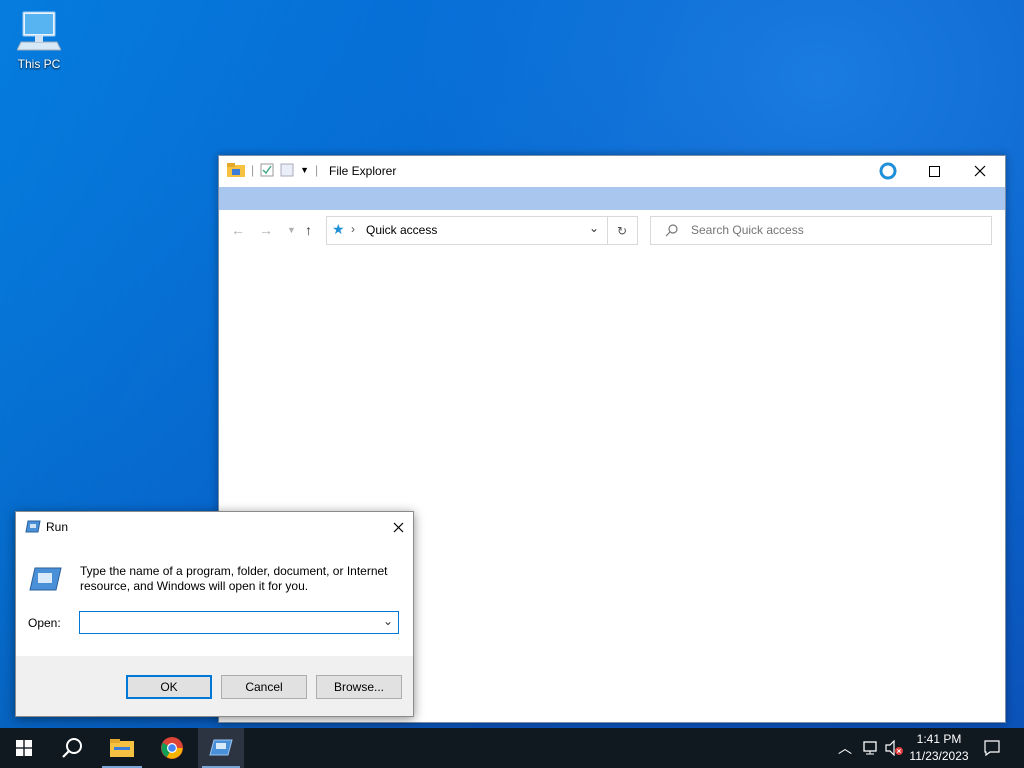  Describe the element at coordinates (594, 228) in the screenshot. I see `address-dropdown-icon: ⌄` at that location.